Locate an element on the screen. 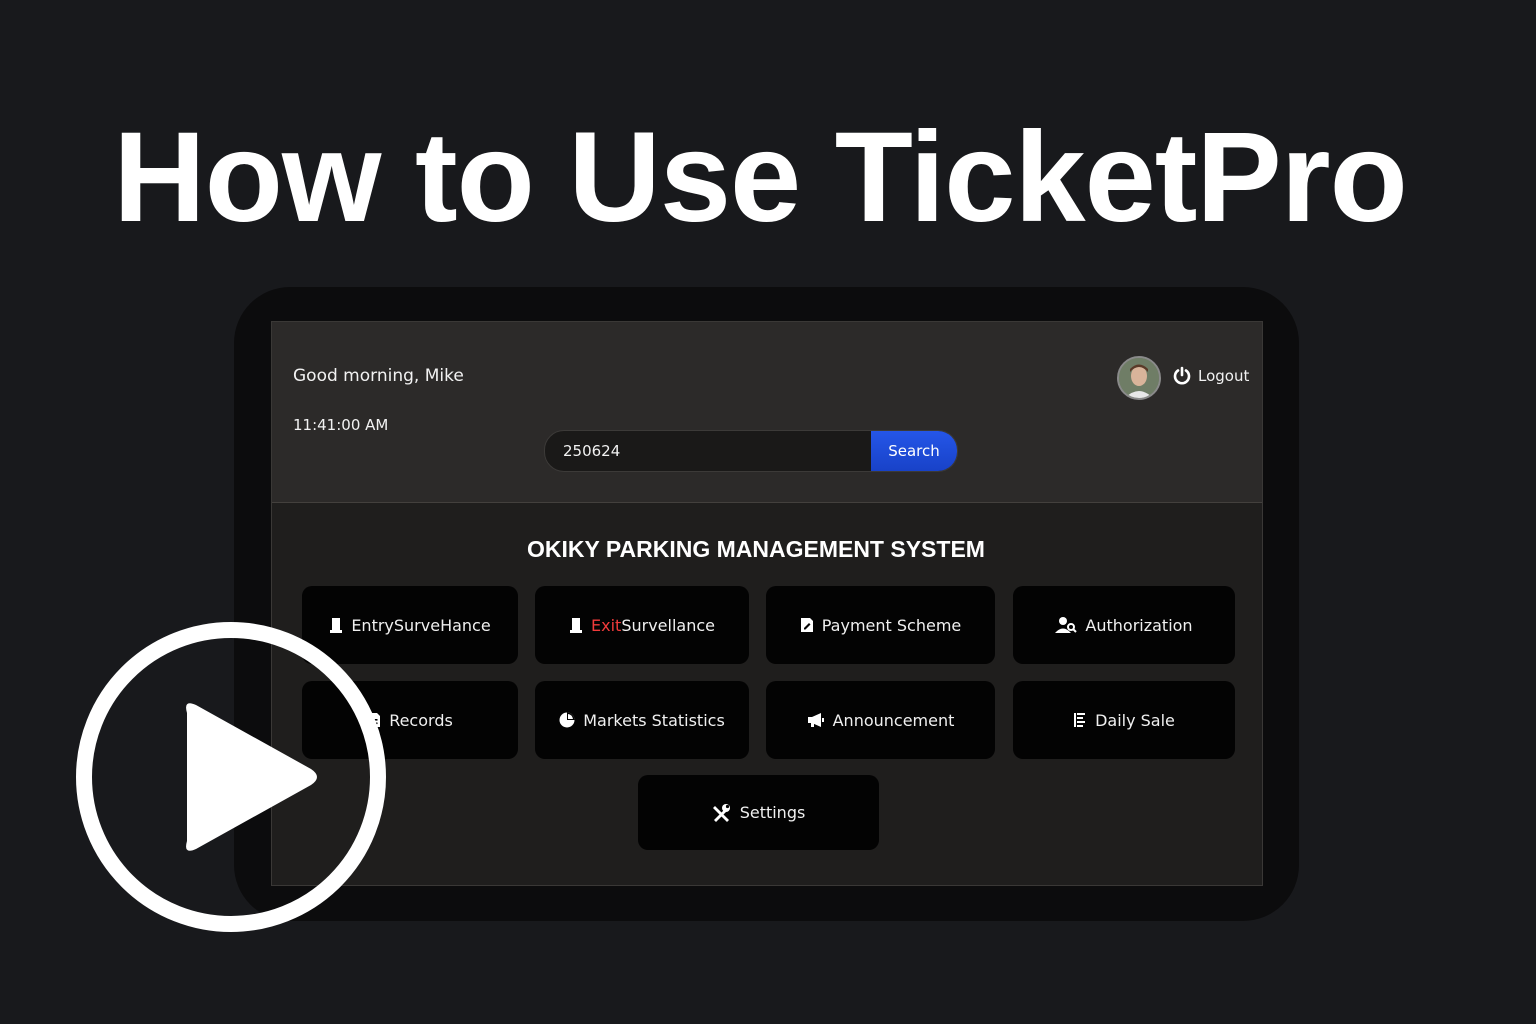 The image size is (1536, 1024). daily-sale-button: Daily Sale is located at coordinates (1124, 720).